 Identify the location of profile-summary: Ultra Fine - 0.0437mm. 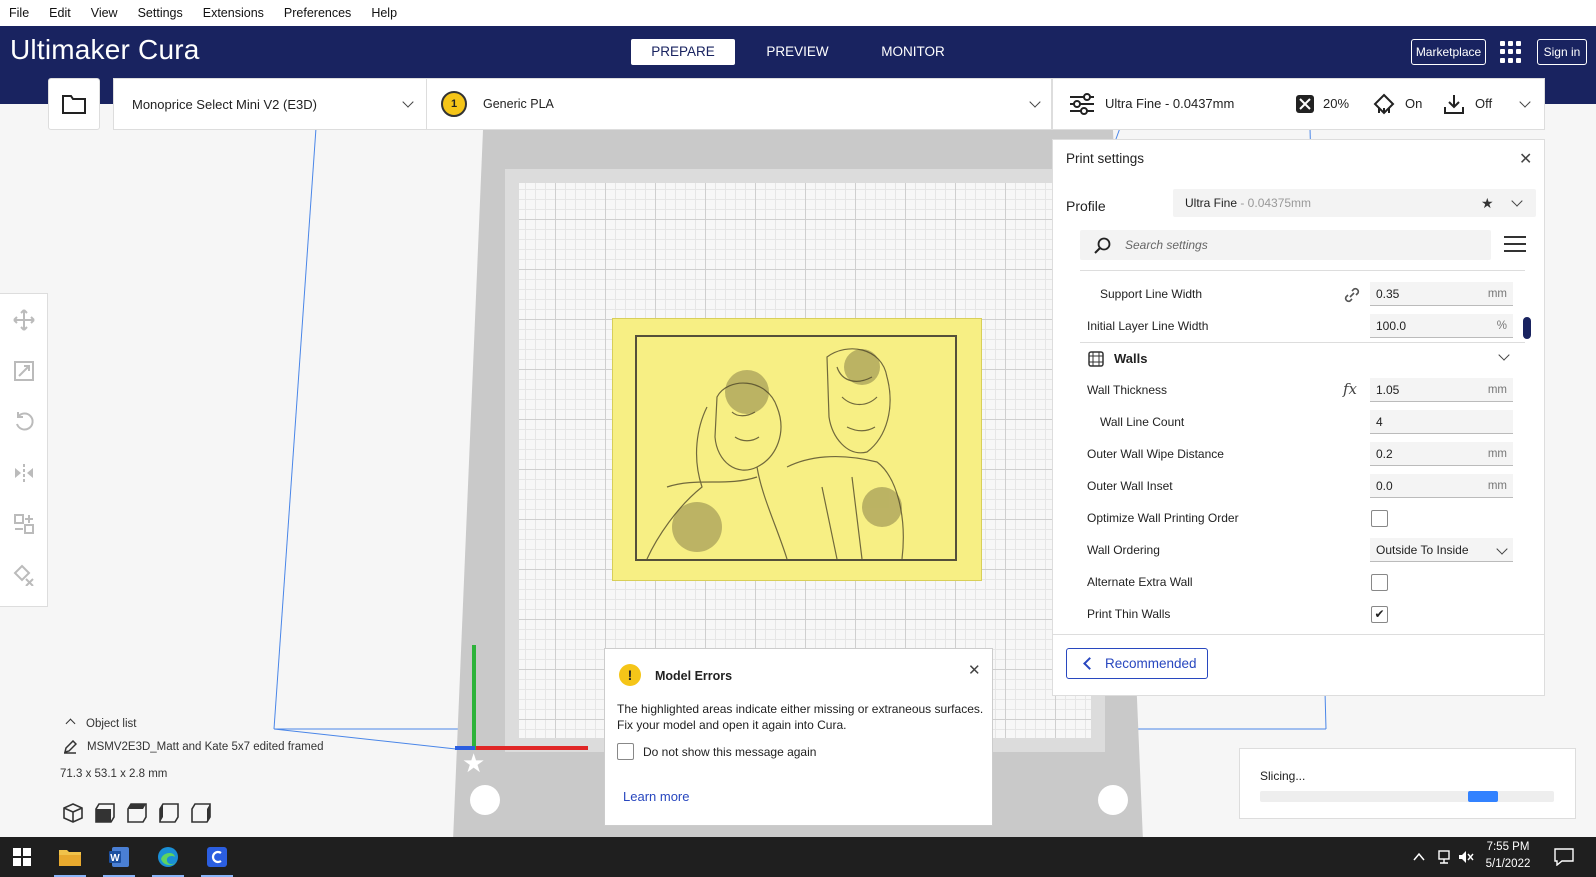
(1170, 103).